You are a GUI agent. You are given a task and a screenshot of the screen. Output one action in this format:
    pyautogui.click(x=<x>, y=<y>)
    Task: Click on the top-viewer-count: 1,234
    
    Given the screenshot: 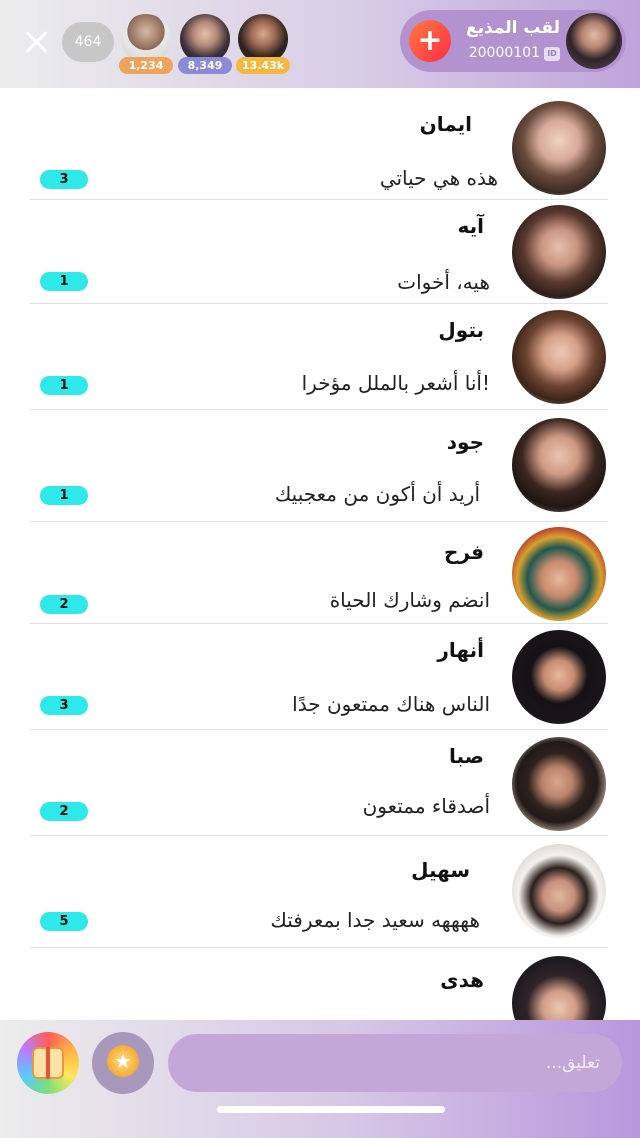 What is the action you would take?
    pyautogui.click(x=146, y=65)
    